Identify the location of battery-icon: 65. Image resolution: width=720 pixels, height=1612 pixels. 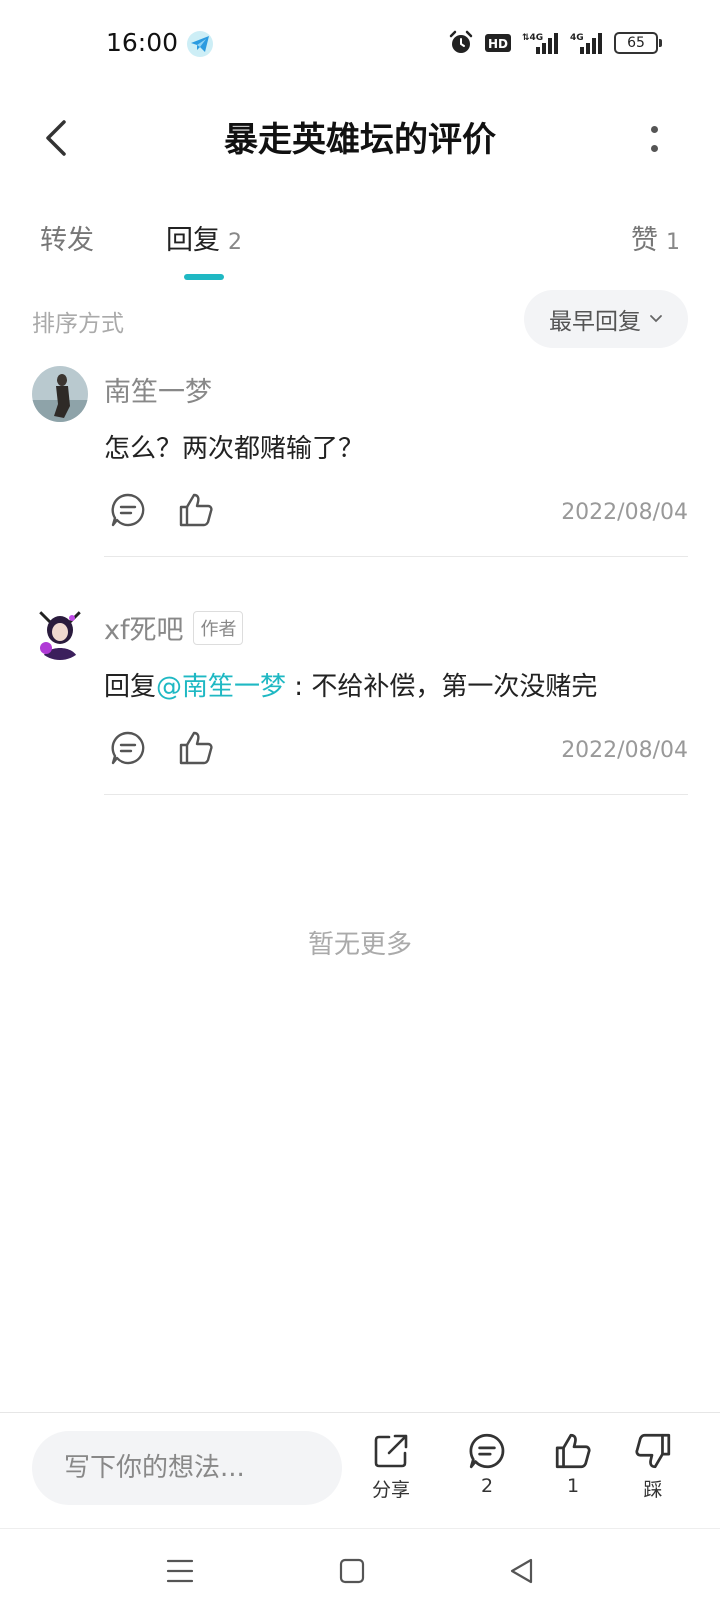
(638, 43).